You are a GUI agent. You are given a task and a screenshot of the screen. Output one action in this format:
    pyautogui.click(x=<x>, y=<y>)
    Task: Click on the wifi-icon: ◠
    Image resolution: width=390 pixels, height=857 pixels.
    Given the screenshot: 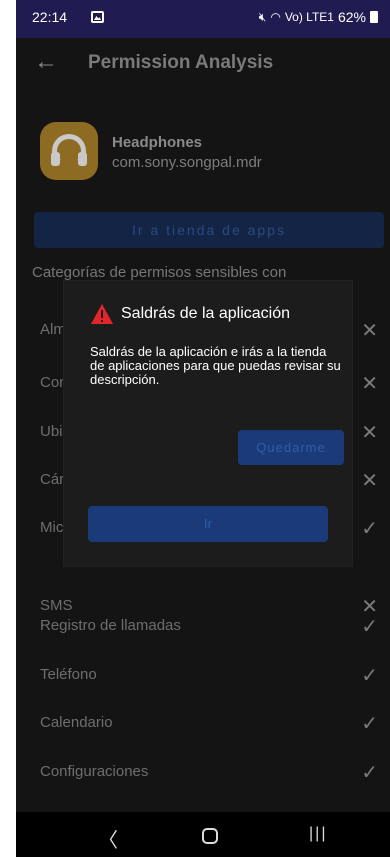 What is the action you would take?
    pyautogui.click(x=275, y=17)
    